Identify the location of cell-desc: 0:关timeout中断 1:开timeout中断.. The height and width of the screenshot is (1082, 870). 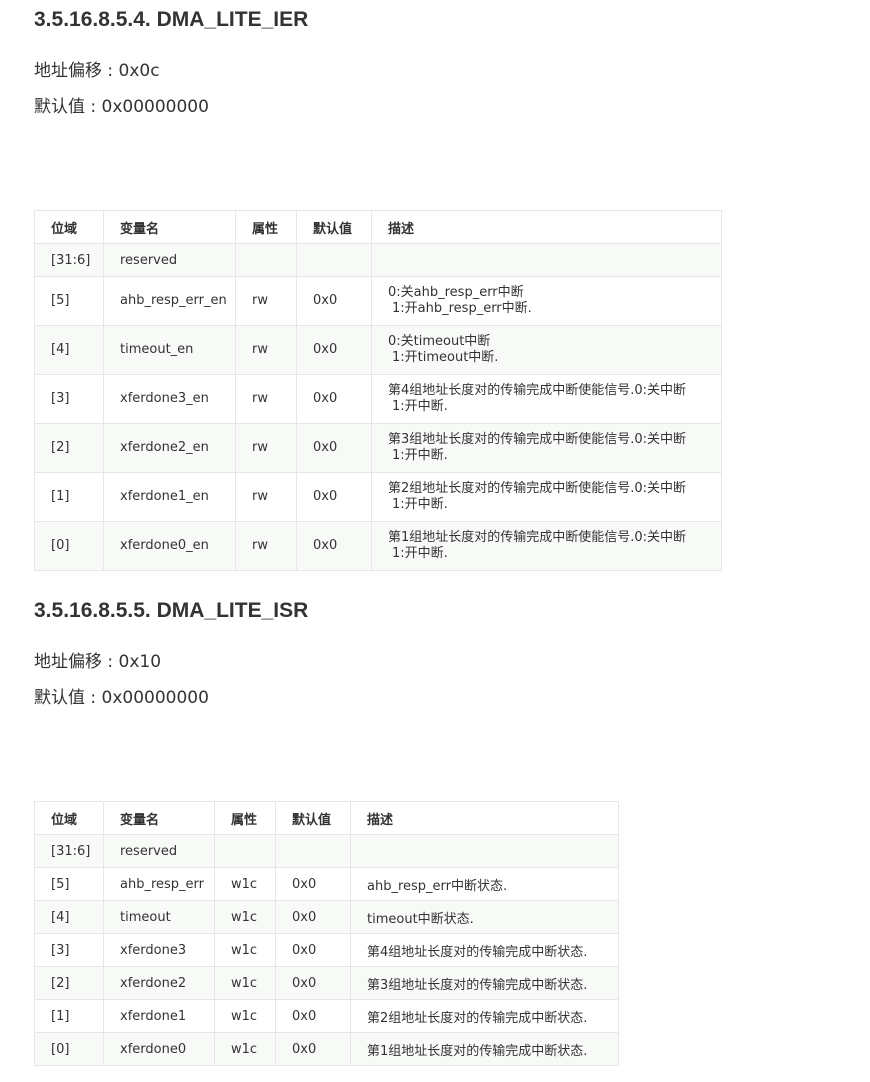
(546, 350).